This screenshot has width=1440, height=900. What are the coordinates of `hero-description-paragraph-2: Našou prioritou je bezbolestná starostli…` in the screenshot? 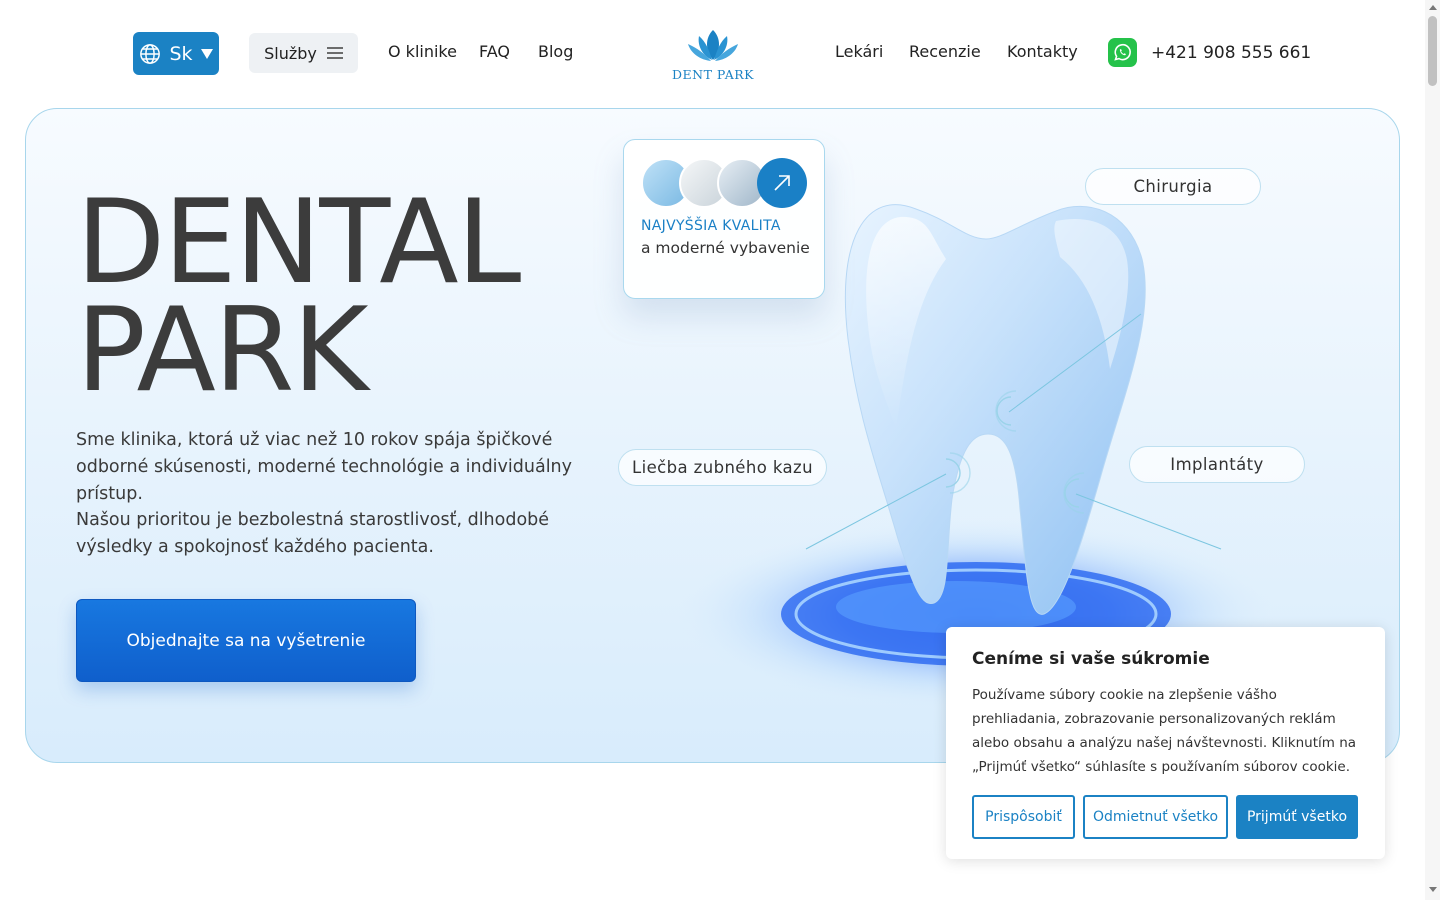 It's located at (313, 534).